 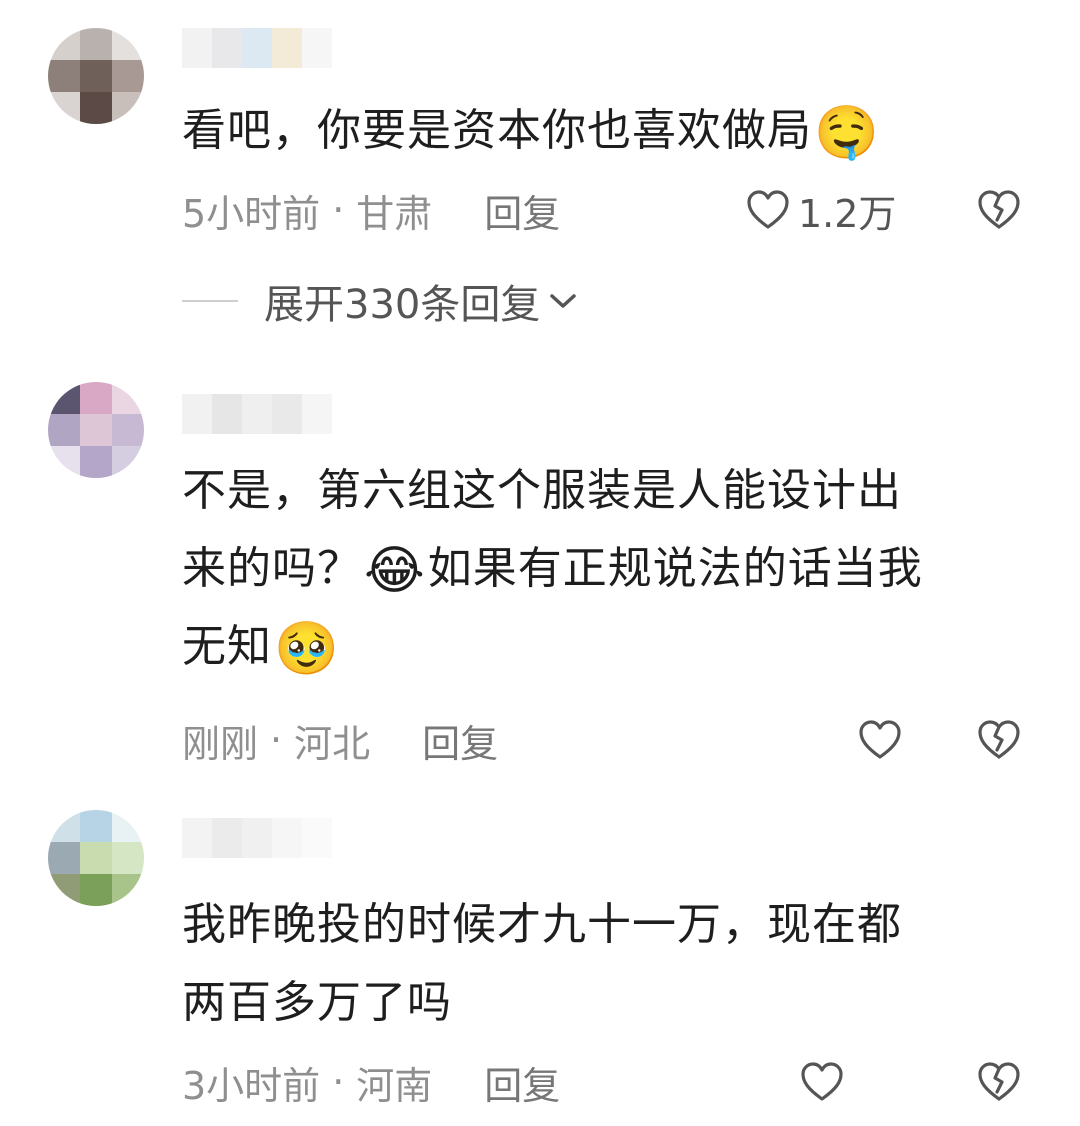 I want to click on teary-emoji: 🥹, so click(x=307, y=649).